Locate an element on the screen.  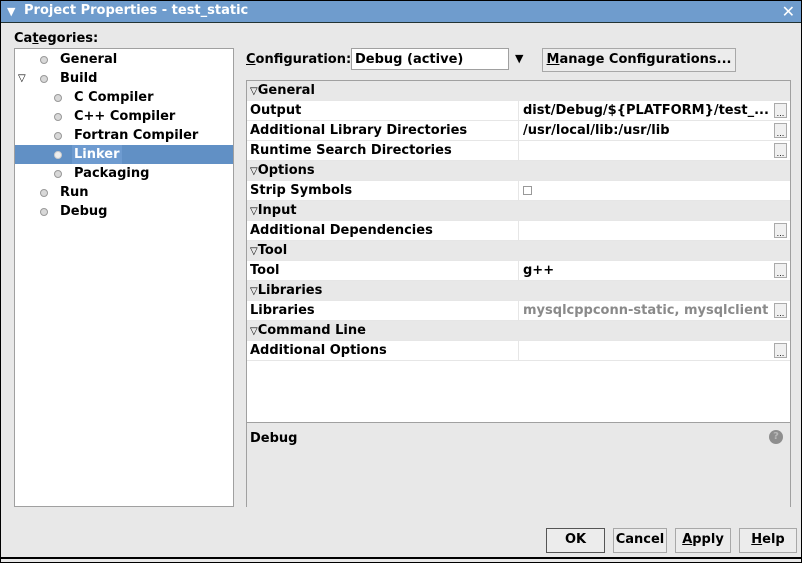
description-text: Debug is located at coordinates (274, 438).